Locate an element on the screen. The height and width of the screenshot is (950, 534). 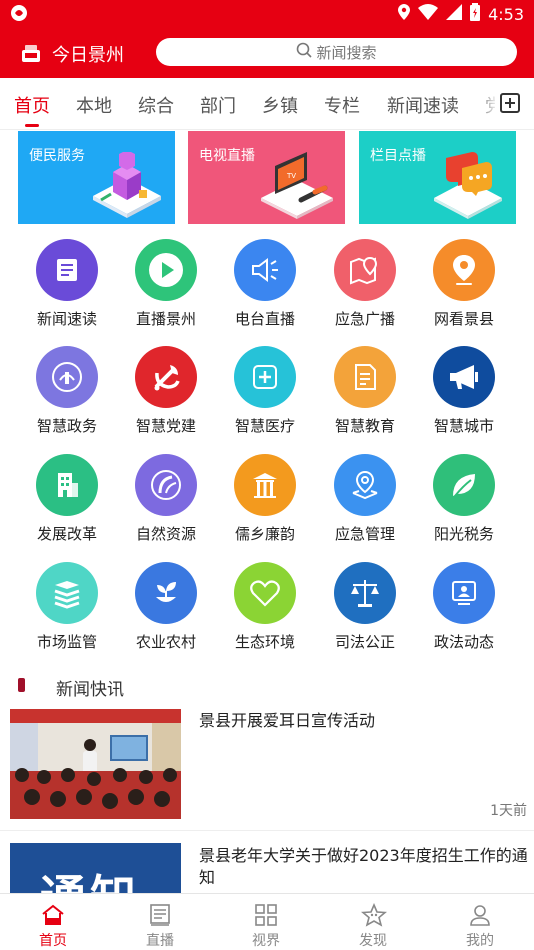
app-logo-icon is located at coordinates (31, 53).